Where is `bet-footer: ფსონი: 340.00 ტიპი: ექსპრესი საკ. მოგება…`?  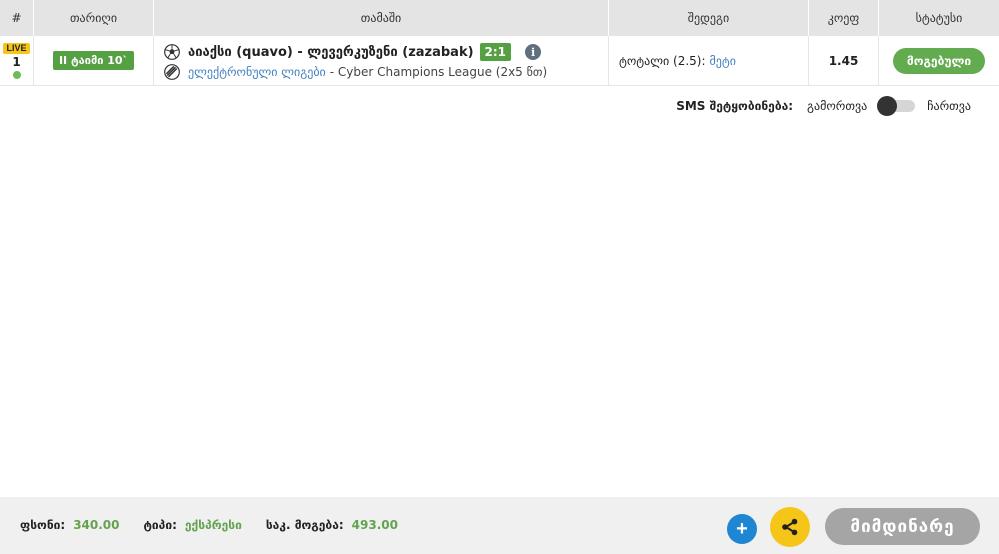 bet-footer: ფსონი: 340.00 ტიპი: ექსპრესი საკ. მოგება… is located at coordinates (499, 525).